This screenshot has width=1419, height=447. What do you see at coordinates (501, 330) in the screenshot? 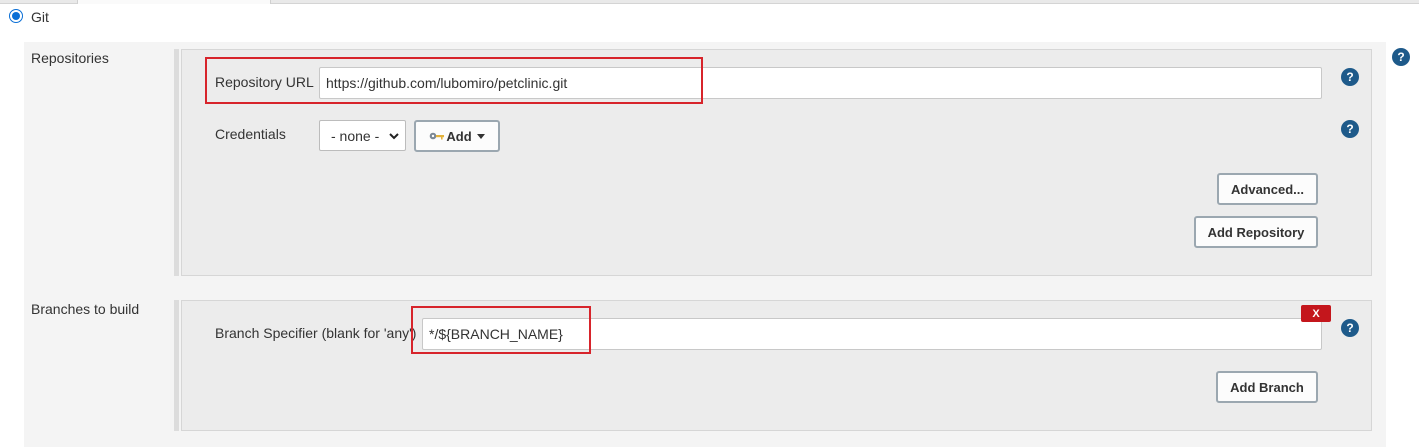
I see `branch-specifier-highlight-box` at bounding box center [501, 330].